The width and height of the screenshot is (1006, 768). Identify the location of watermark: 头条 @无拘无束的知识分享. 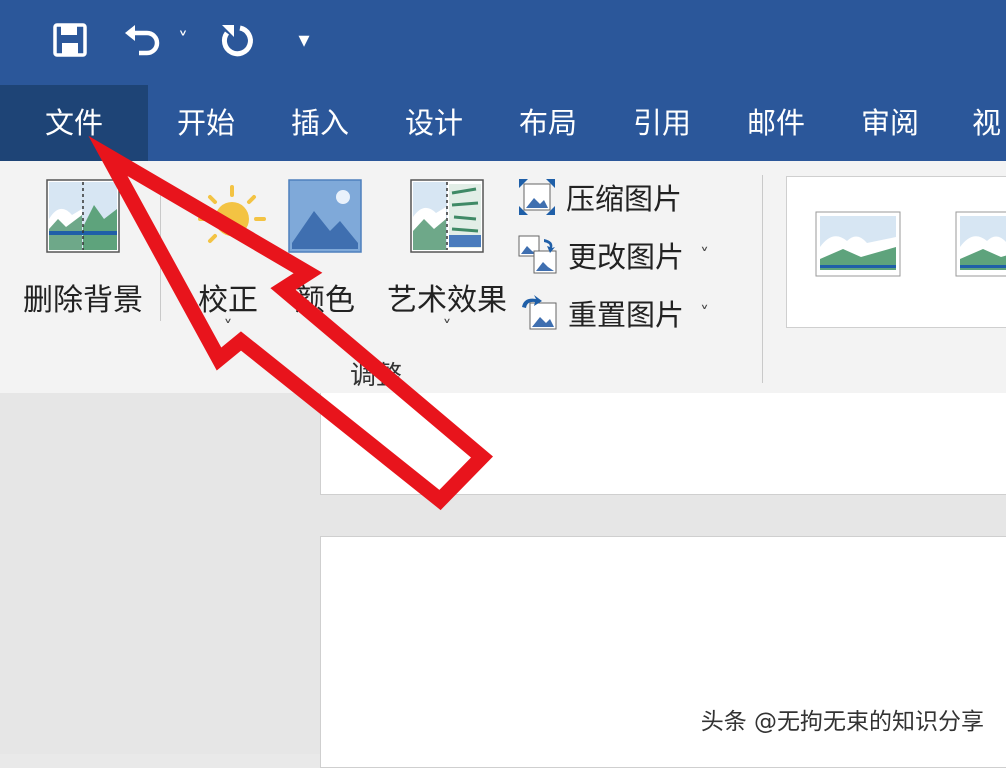
(842, 722).